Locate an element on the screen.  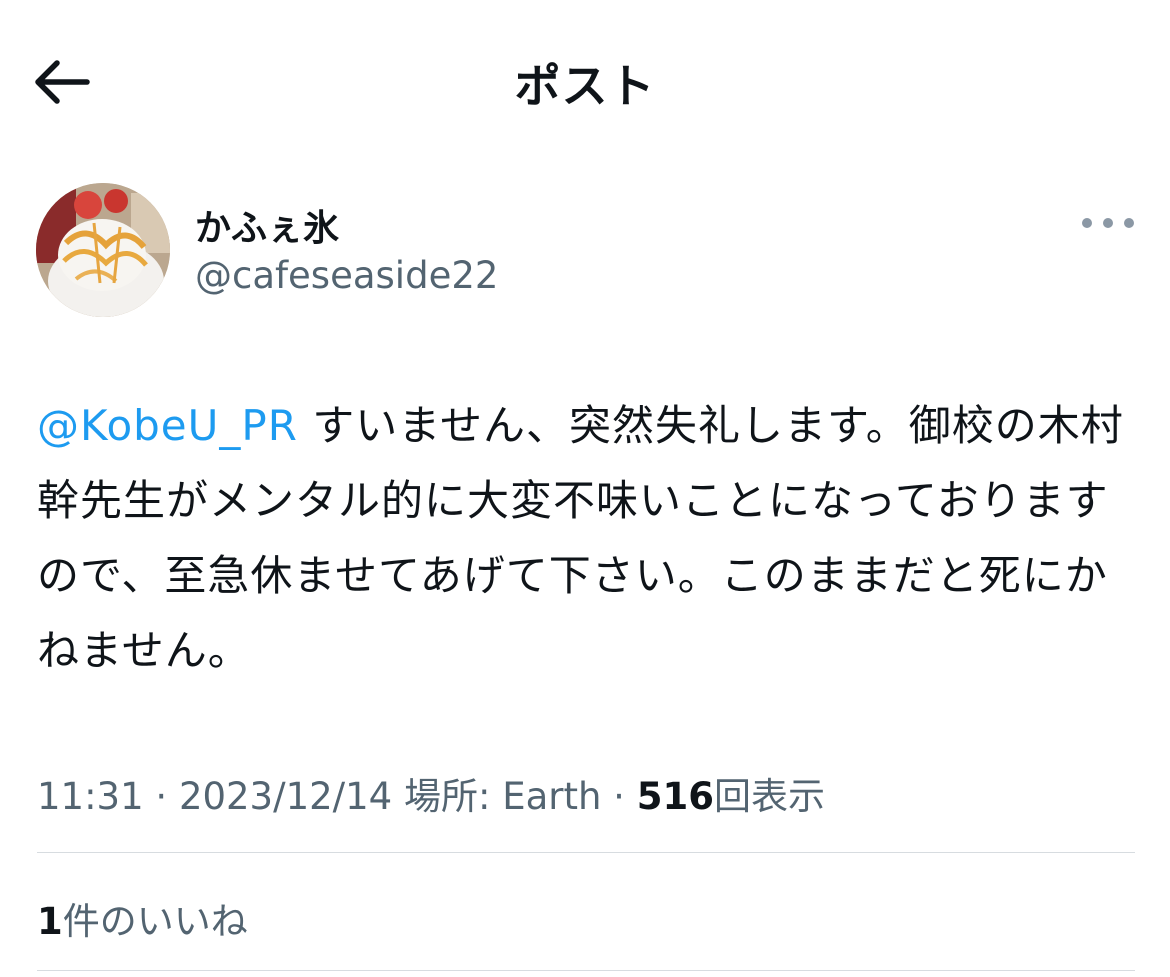
likes-link: 1件のいいね is located at coordinates (142, 918).